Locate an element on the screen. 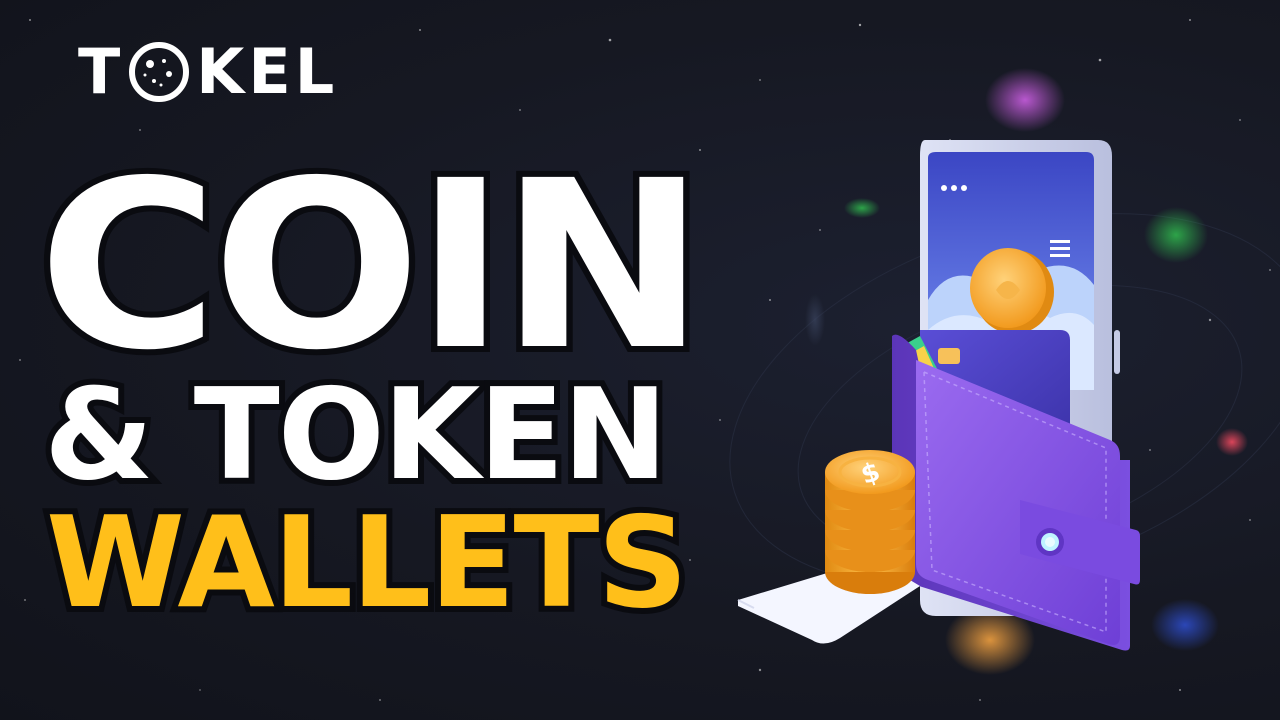 This screenshot has height=720, width=1280. logo-letters-kel: KEL is located at coordinates (267, 71).